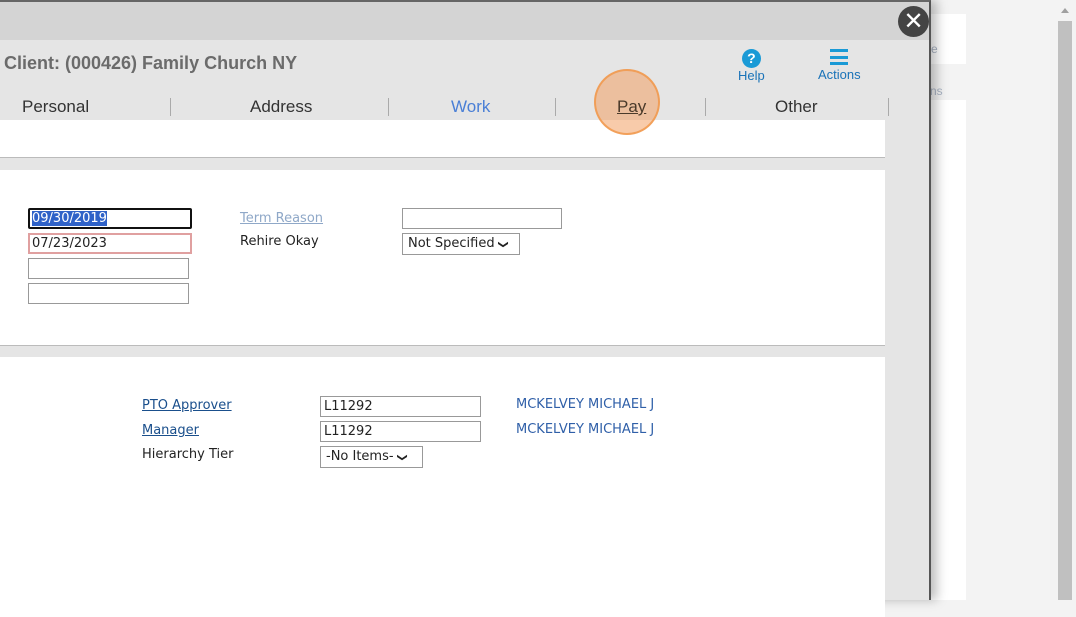 Image resolution: width=1076 pixels, height=617 pixels. I want to click on help-button: ? Help, so click(751, 66).